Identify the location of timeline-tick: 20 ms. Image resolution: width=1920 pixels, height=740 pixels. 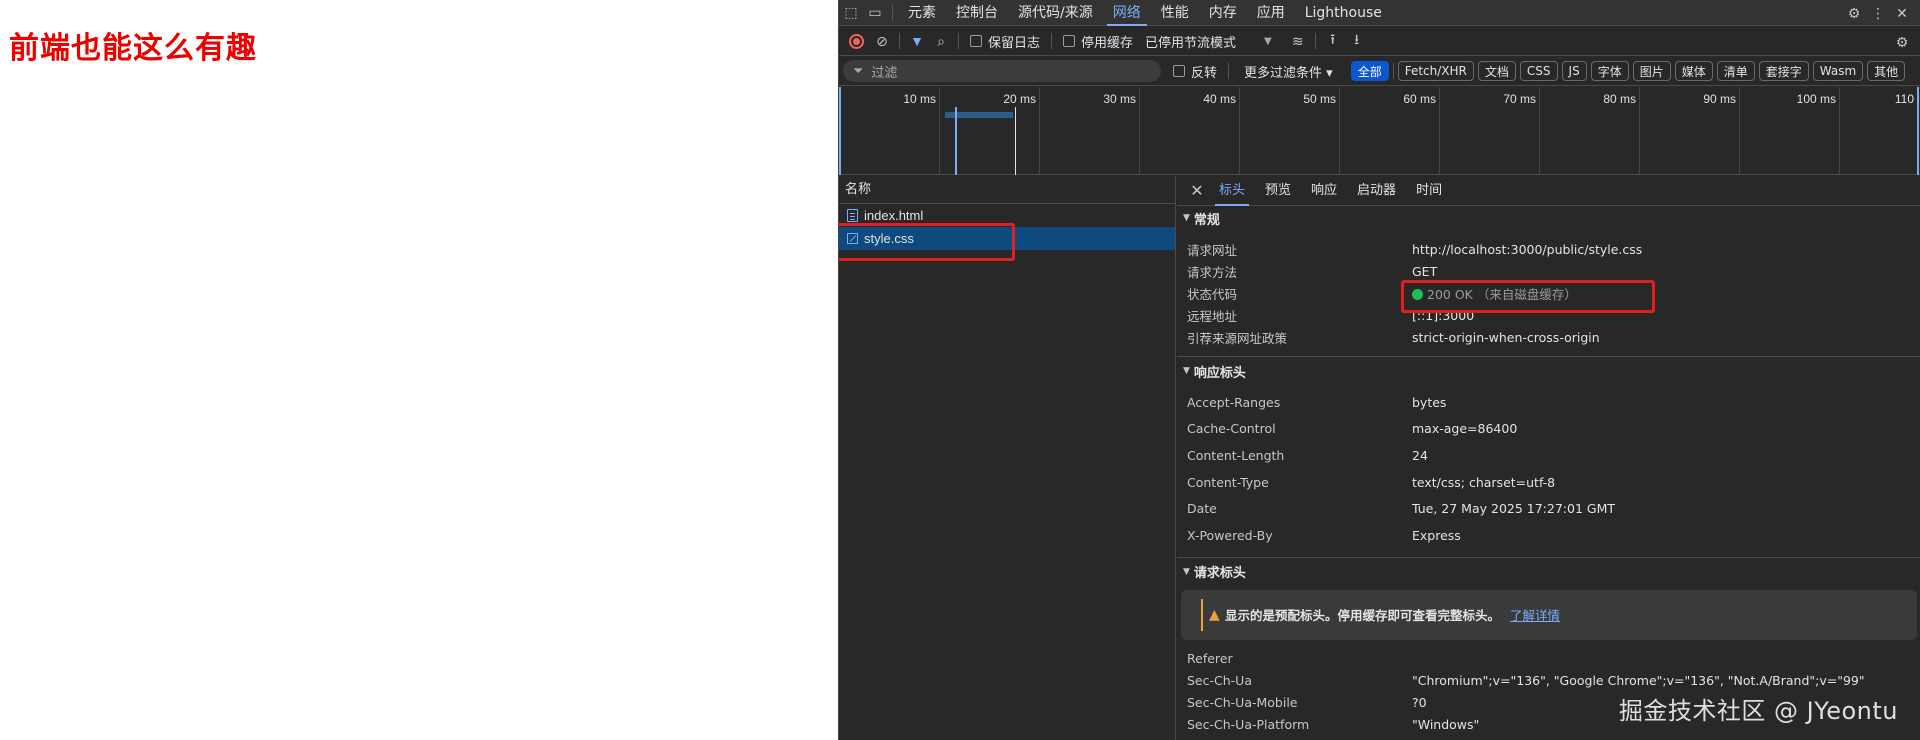
(1021, 131).